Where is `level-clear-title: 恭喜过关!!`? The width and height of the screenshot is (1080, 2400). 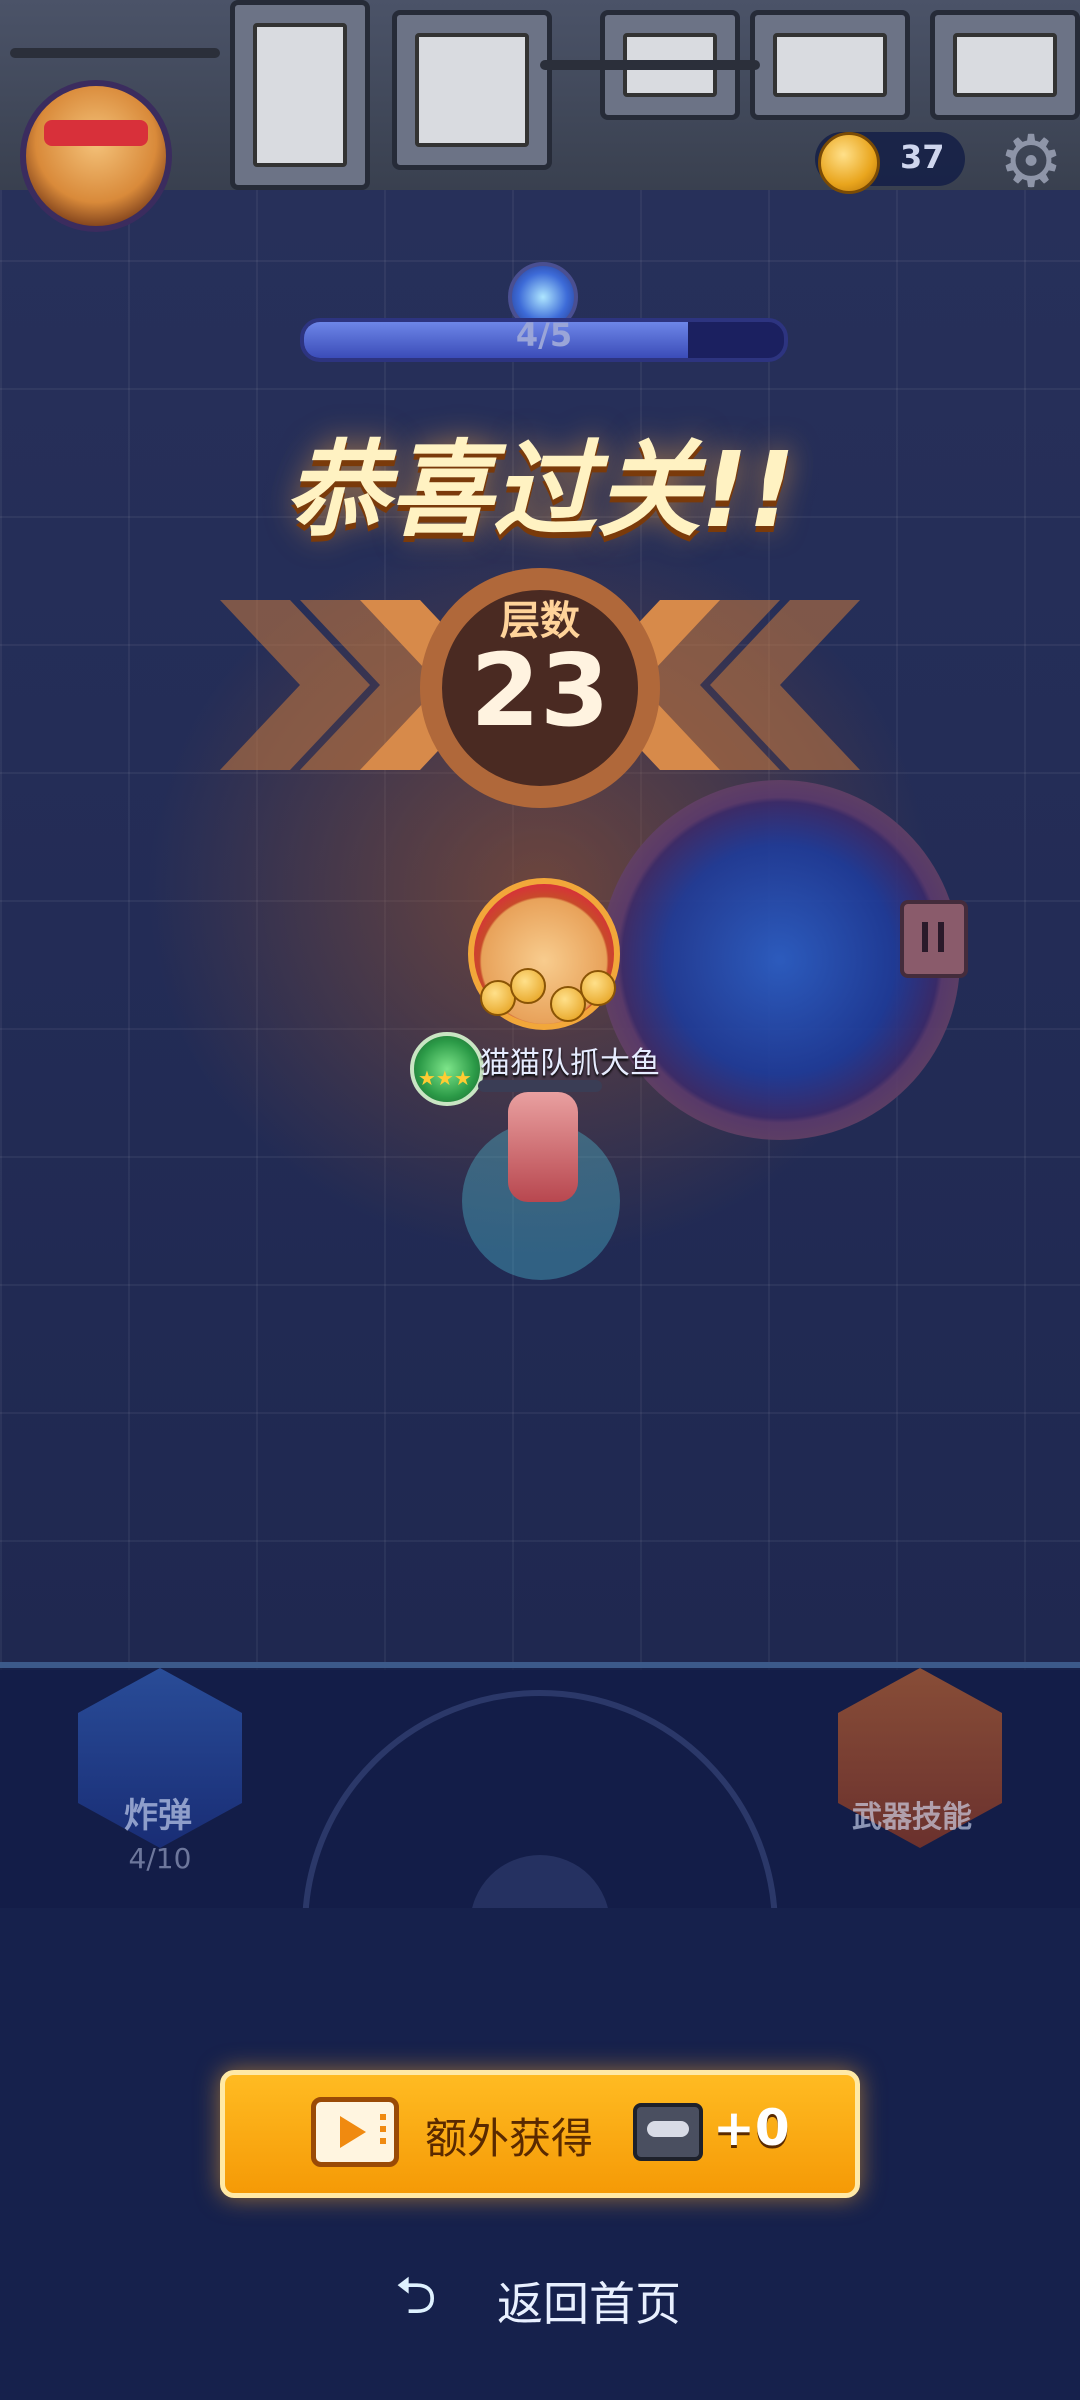 level-clear-title: 恭喜过关!! is located at coordinates (540, 490).